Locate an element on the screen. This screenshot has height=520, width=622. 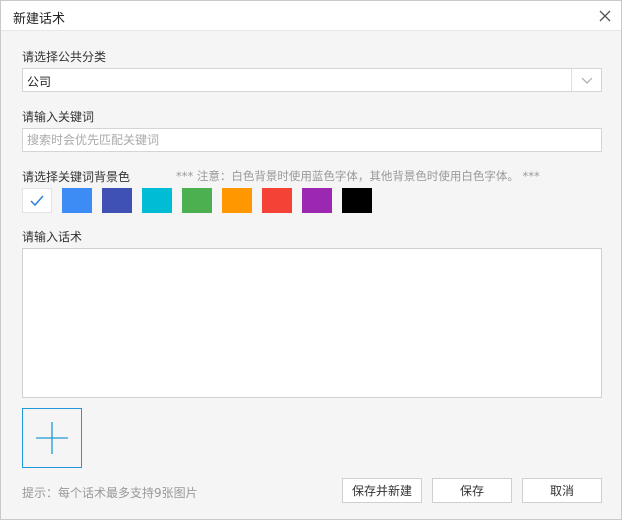
cancel-button: 取消 is located at coordinates (562, 490).